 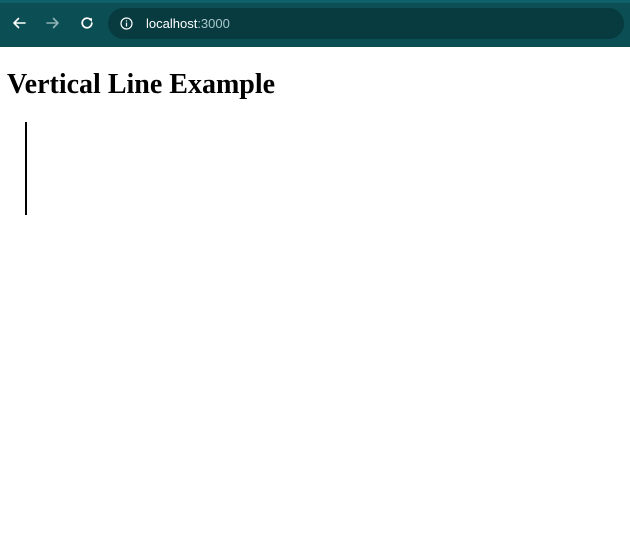 What do you see at coordinates (141, 84) in the screenshot?
I see `page-title: Vertical Line Example` at bounding box center [141, 84].